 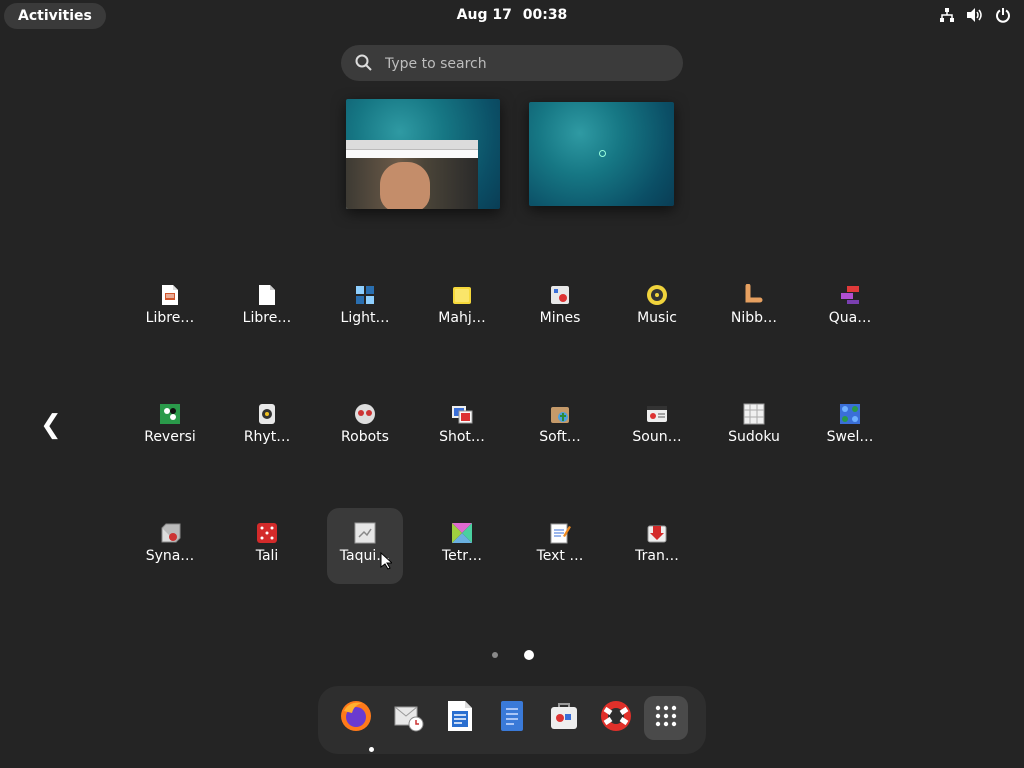 I want to click on dash-firefox, so click(x=356, y=724).